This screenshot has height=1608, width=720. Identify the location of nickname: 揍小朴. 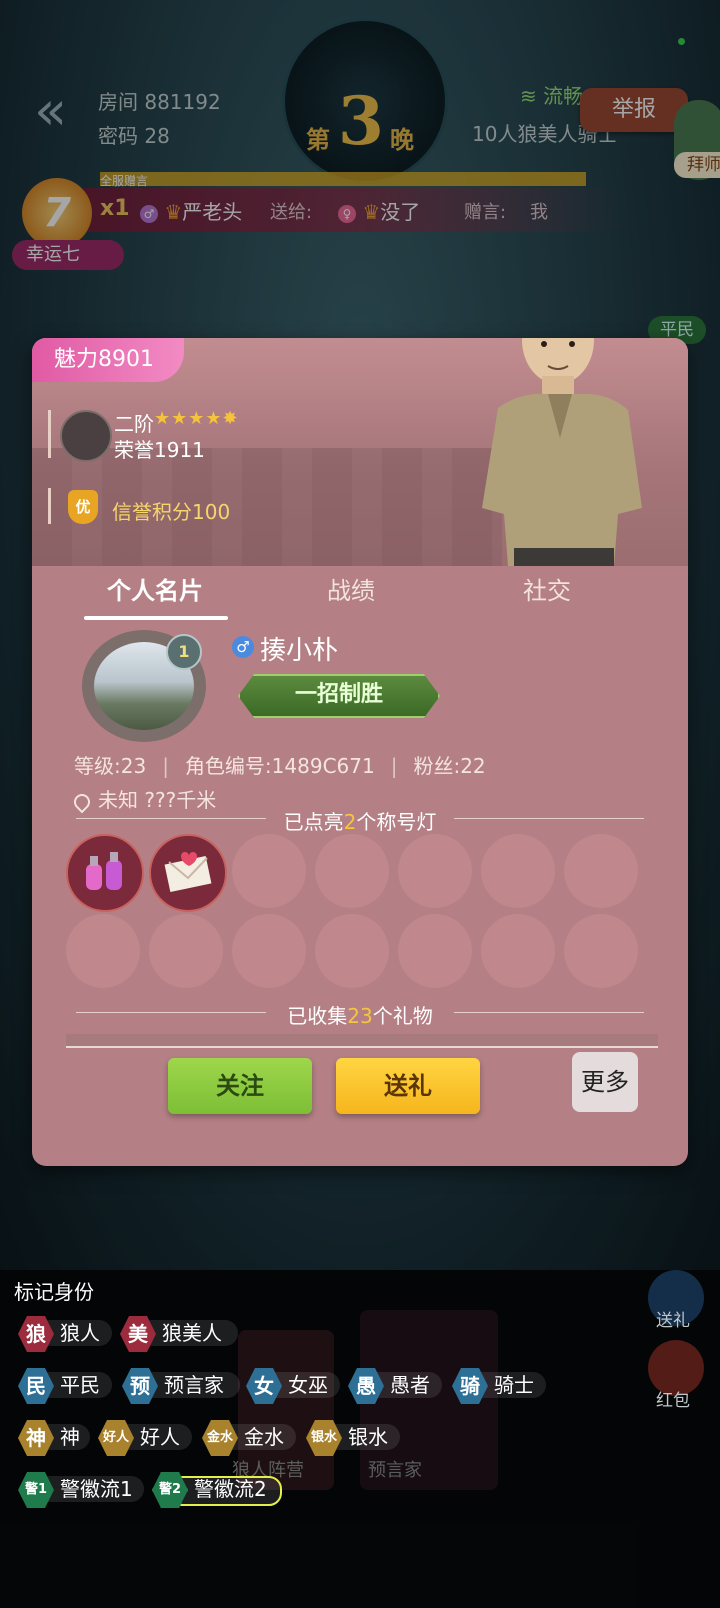
(299, 651).